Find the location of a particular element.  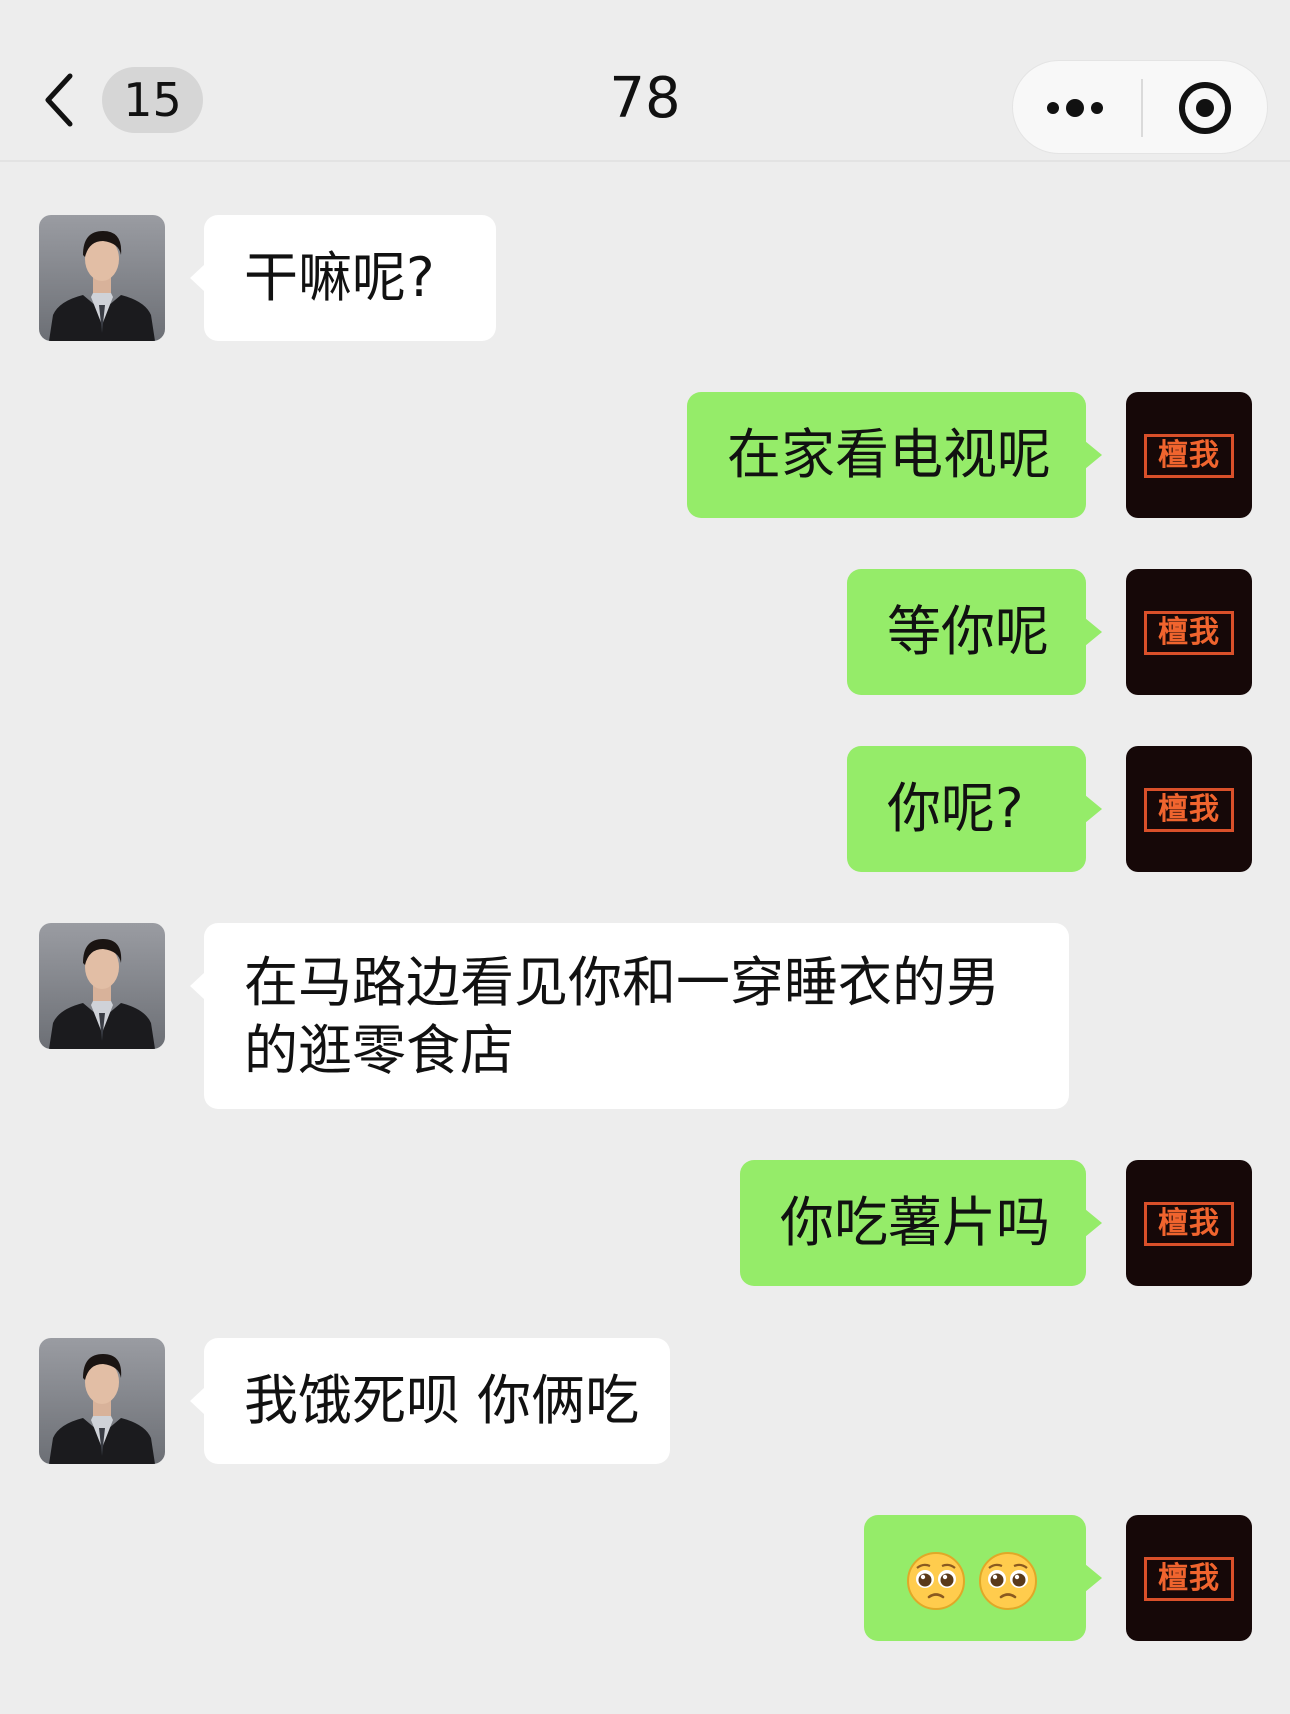

more-dots-icon is located at coordinates (1075, 108).